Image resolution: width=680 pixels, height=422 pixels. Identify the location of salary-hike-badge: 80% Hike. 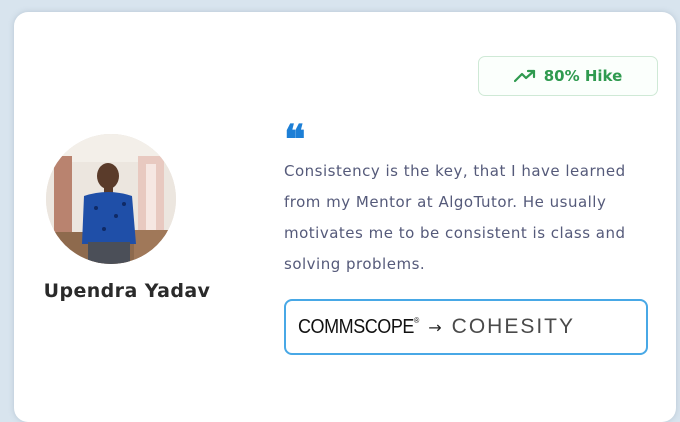
(568, 76).